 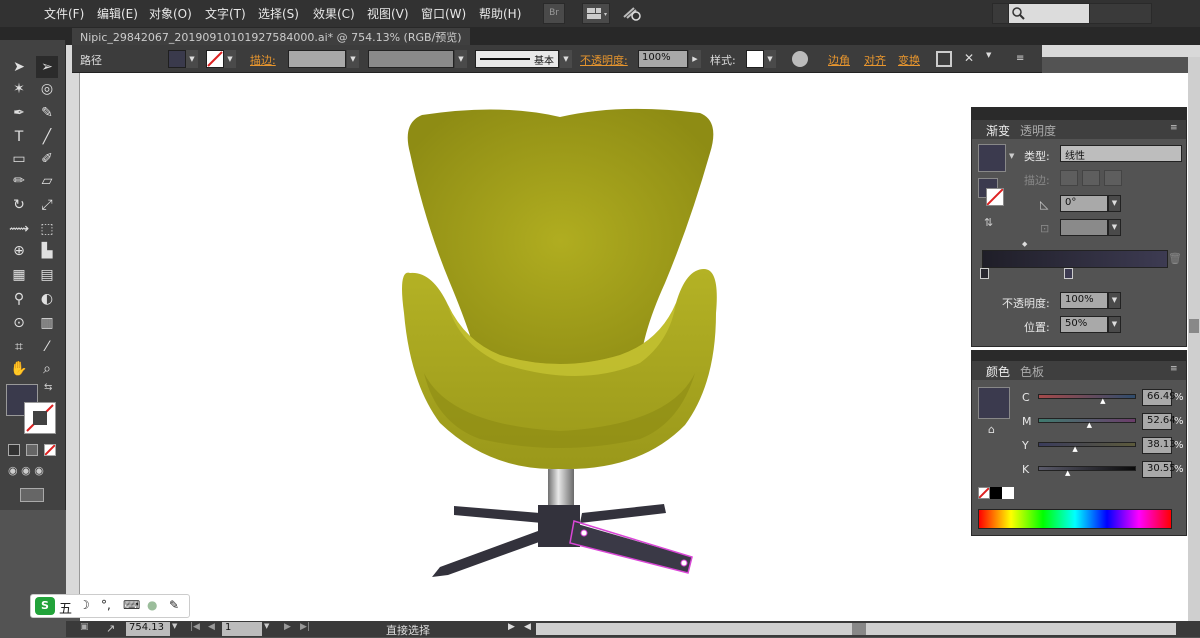 I want to click on gpu-performance-button, so click(x=634, y=13).